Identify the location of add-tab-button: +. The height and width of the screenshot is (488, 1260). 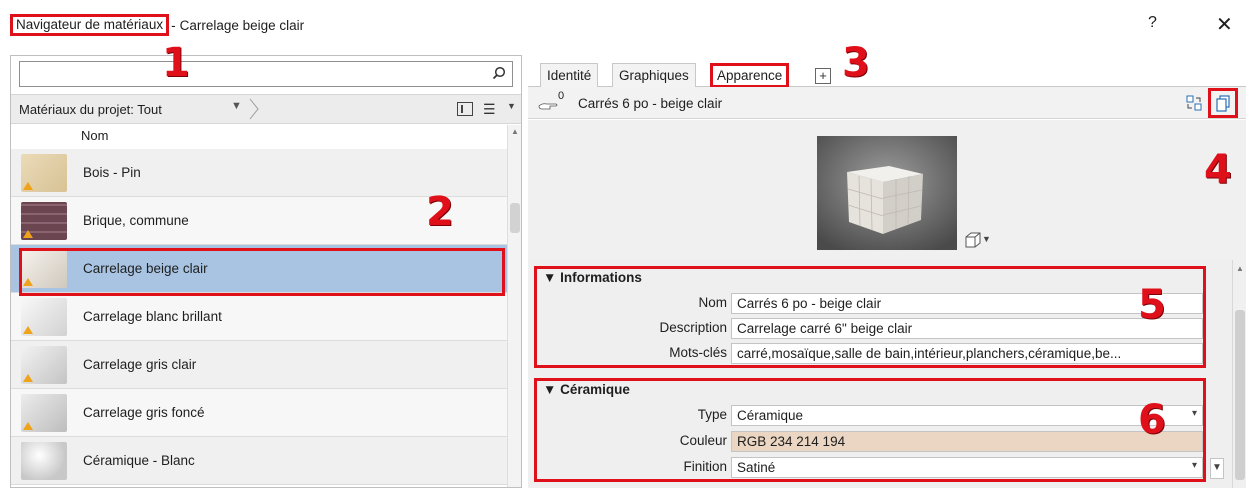
(823, 76).